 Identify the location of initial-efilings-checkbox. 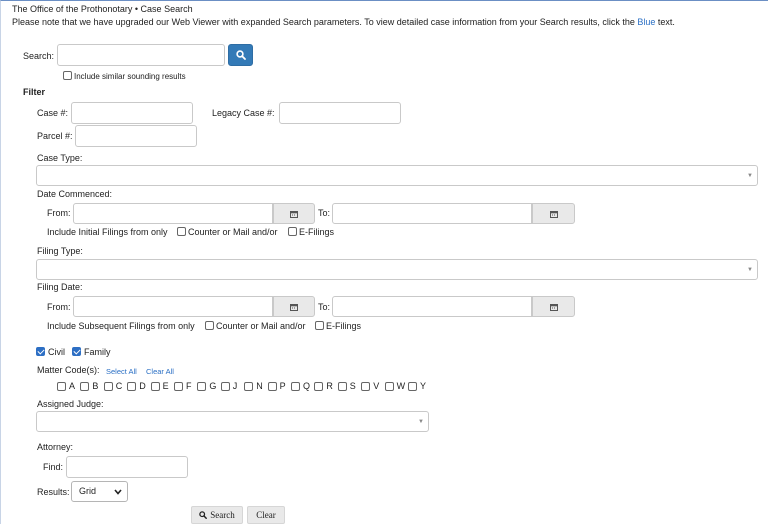
(292, 231).